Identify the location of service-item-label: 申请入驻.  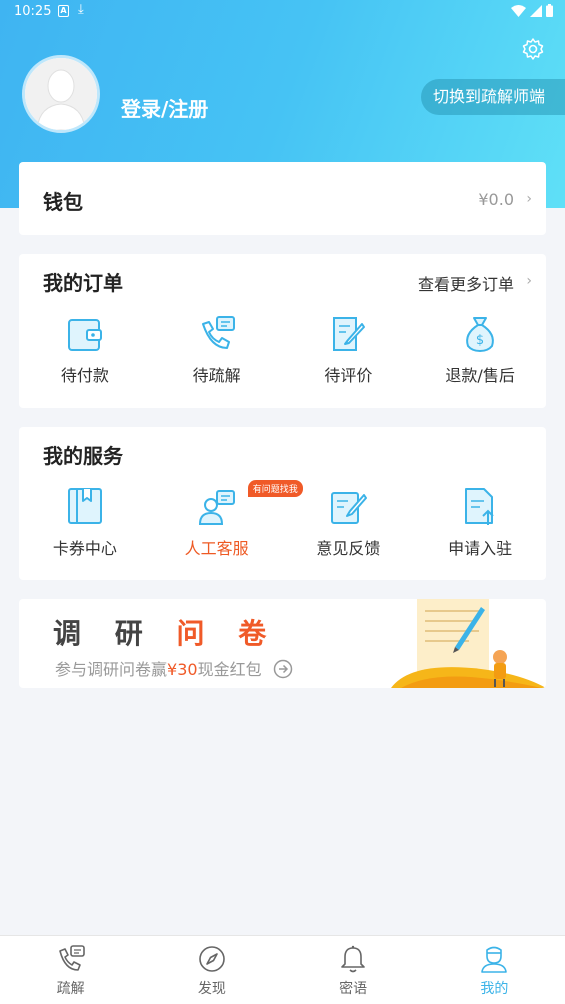
(480, 548).